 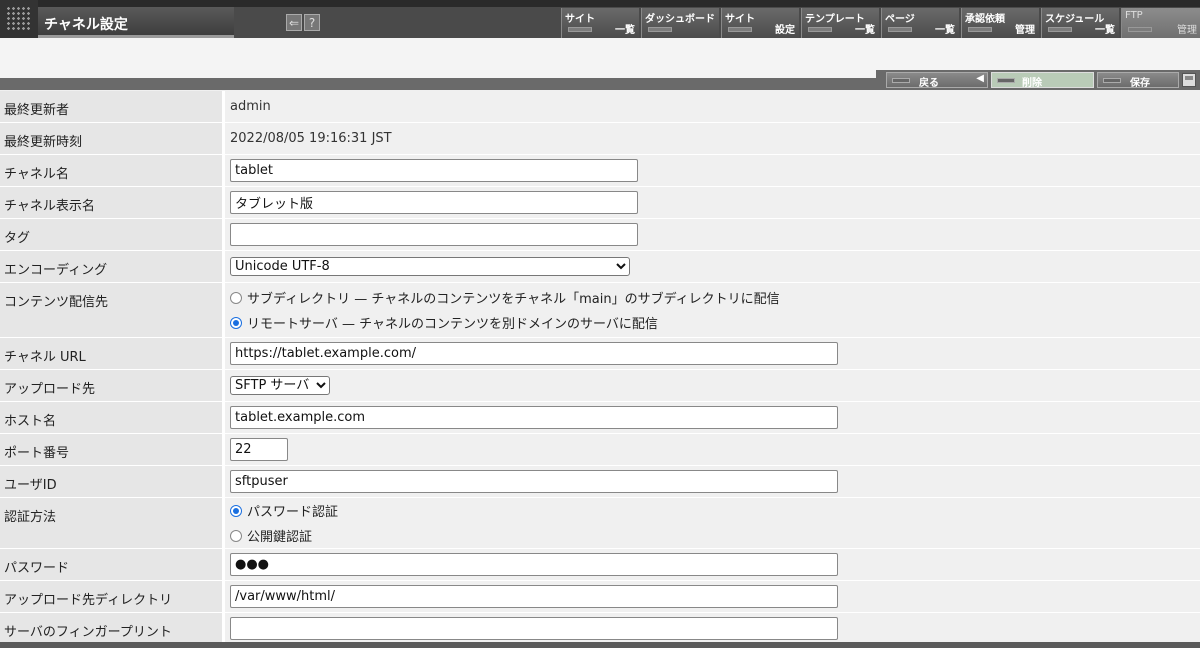 I want to click on row-display-name: チャネル表示名, so click(x=600, y=203).